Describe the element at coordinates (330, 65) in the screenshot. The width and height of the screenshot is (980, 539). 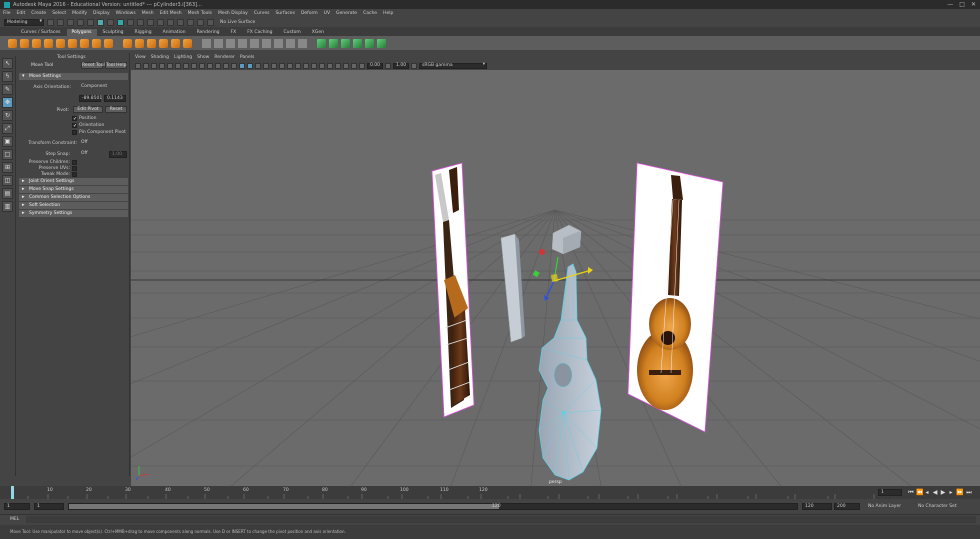
I see `isolate-select-icon` at that location.